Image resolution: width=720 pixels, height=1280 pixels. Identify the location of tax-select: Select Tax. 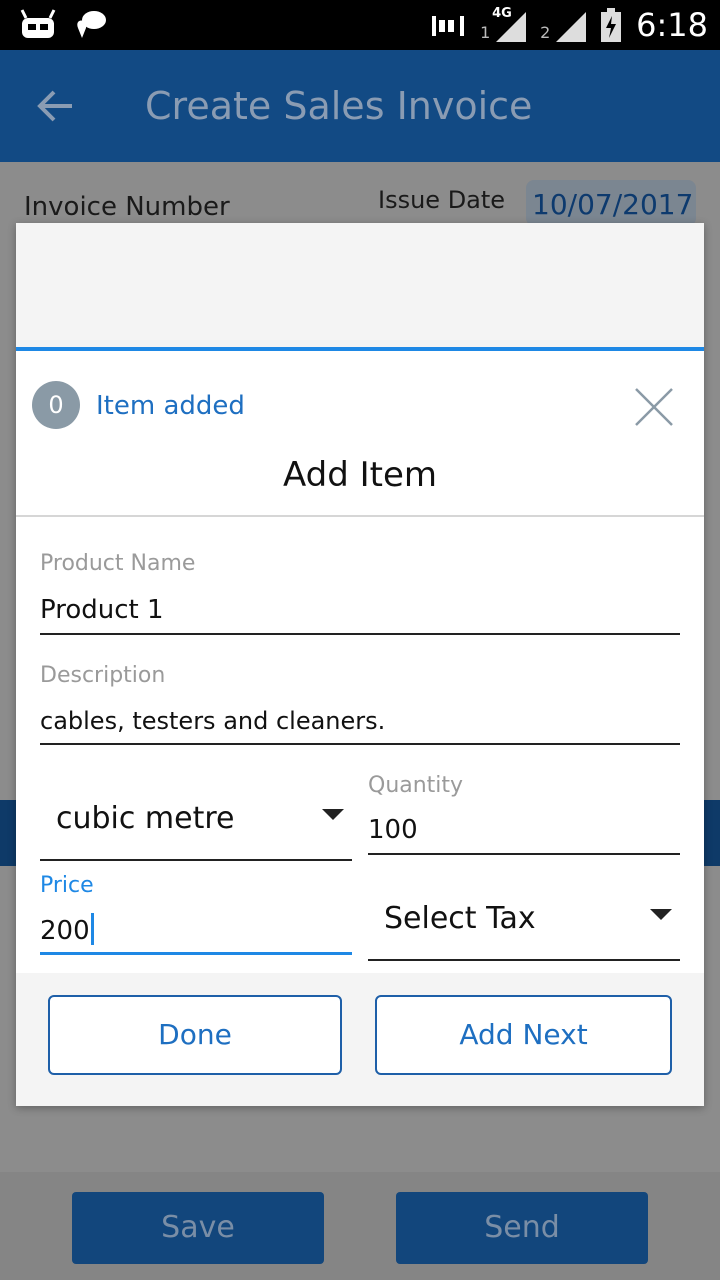
(524, 924).